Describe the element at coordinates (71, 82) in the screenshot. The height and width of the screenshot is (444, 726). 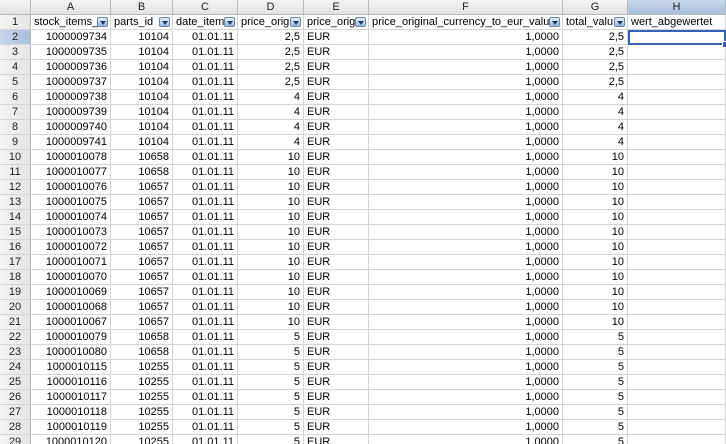
I see `table-cell: 1000009737` at that location.